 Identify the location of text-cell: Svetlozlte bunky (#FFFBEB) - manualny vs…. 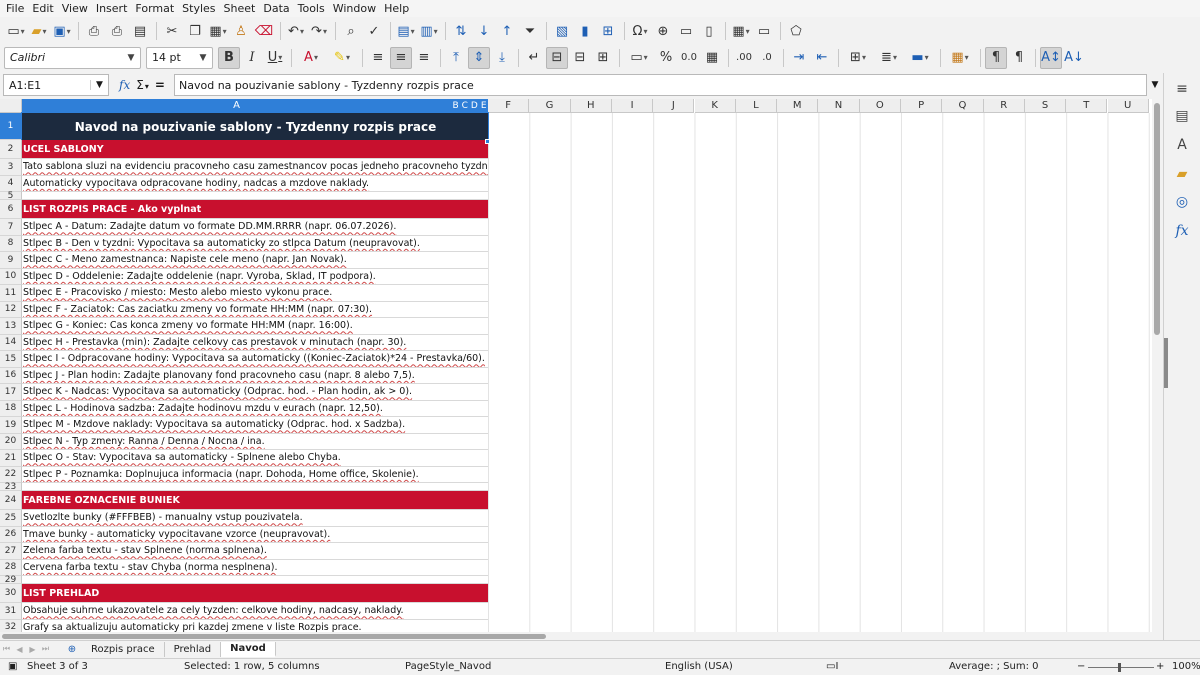
(255, 518).